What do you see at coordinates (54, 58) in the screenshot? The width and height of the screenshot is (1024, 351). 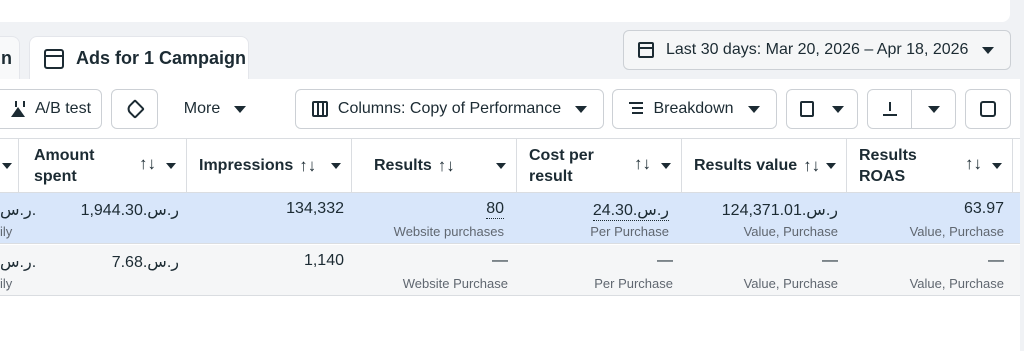 I see `ad-icon` at bounding box center [54, 58].